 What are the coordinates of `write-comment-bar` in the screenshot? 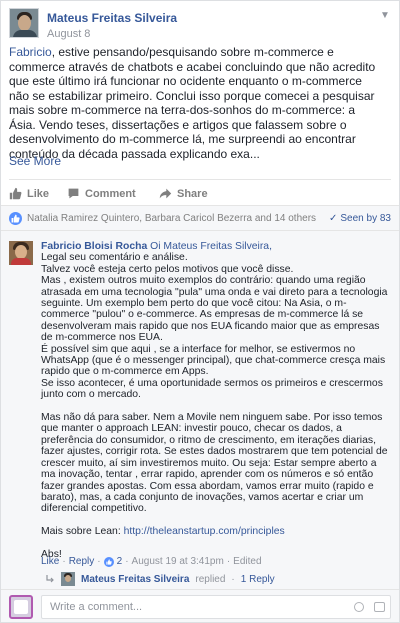 It's located at (200, 605).